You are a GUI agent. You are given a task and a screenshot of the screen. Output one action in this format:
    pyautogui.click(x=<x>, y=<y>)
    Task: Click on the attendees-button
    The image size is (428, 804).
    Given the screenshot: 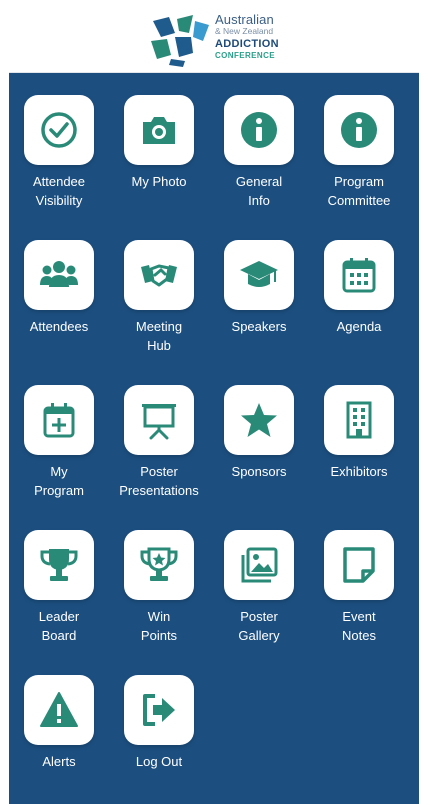 What is the action you would take?
    pyautogui.click(x=59, y=275)
    